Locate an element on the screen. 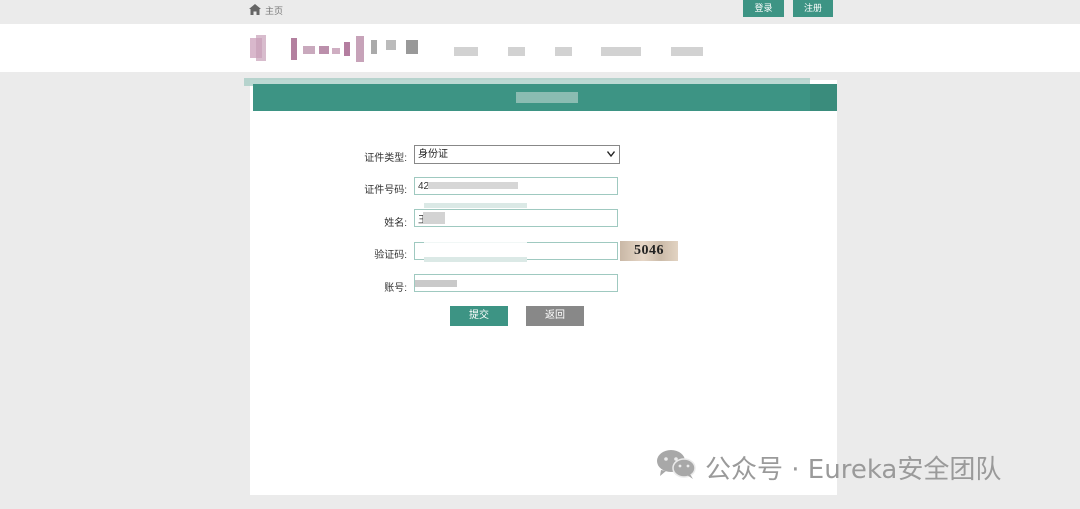 The height and width of the screenshot is (509, 1080). name-redaction is located at coordinates (434, 218).